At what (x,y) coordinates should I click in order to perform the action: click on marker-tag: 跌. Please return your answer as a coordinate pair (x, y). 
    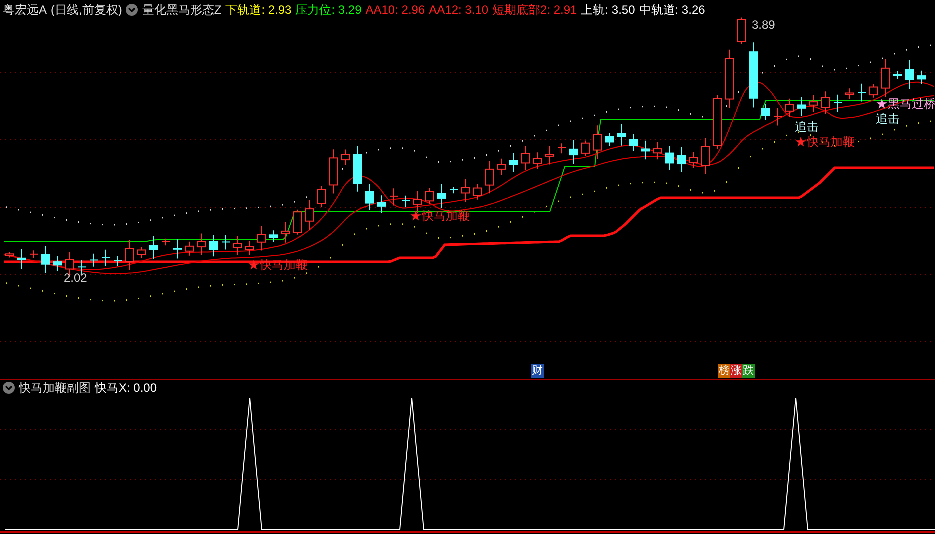
    Looking at the image, I should click on (748, 371).